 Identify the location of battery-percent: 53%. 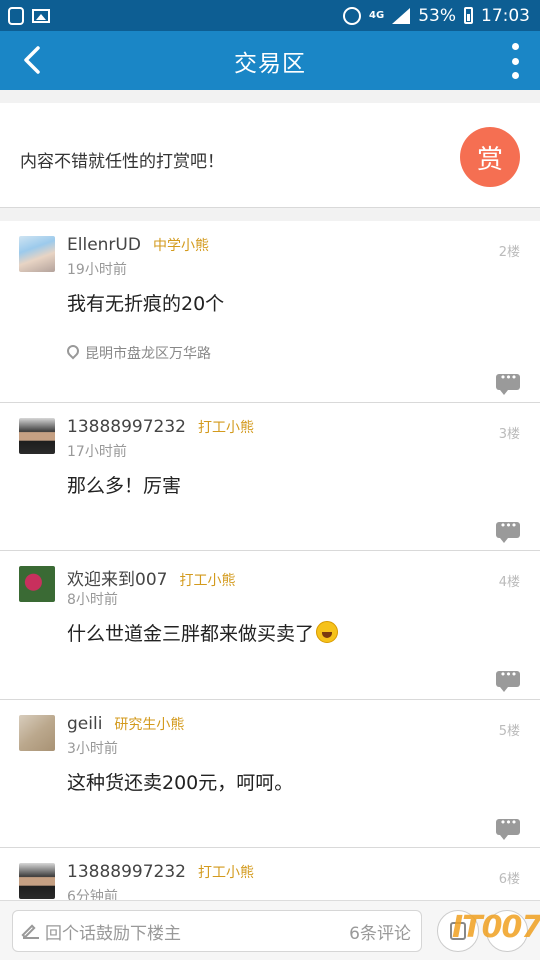
(437, 15).